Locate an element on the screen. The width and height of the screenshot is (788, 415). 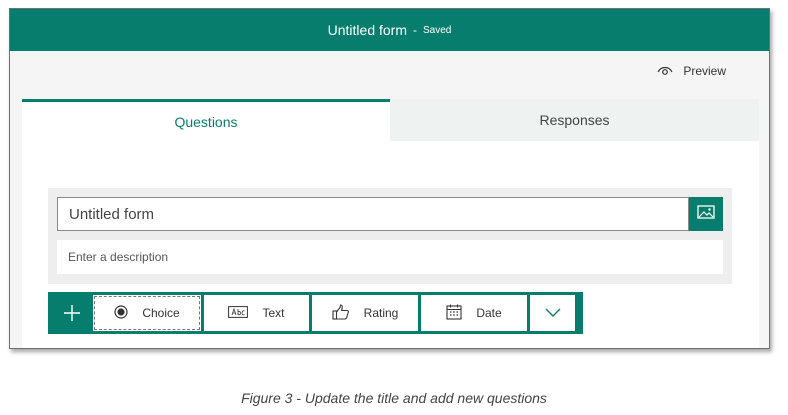
image-icon is located at coordinates (706, 214).